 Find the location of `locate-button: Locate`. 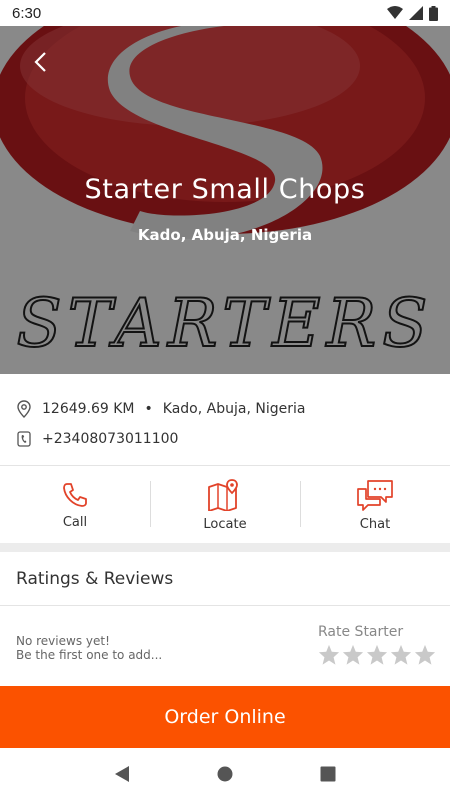

locate-button: Locate is located at coordinates (225, 505).